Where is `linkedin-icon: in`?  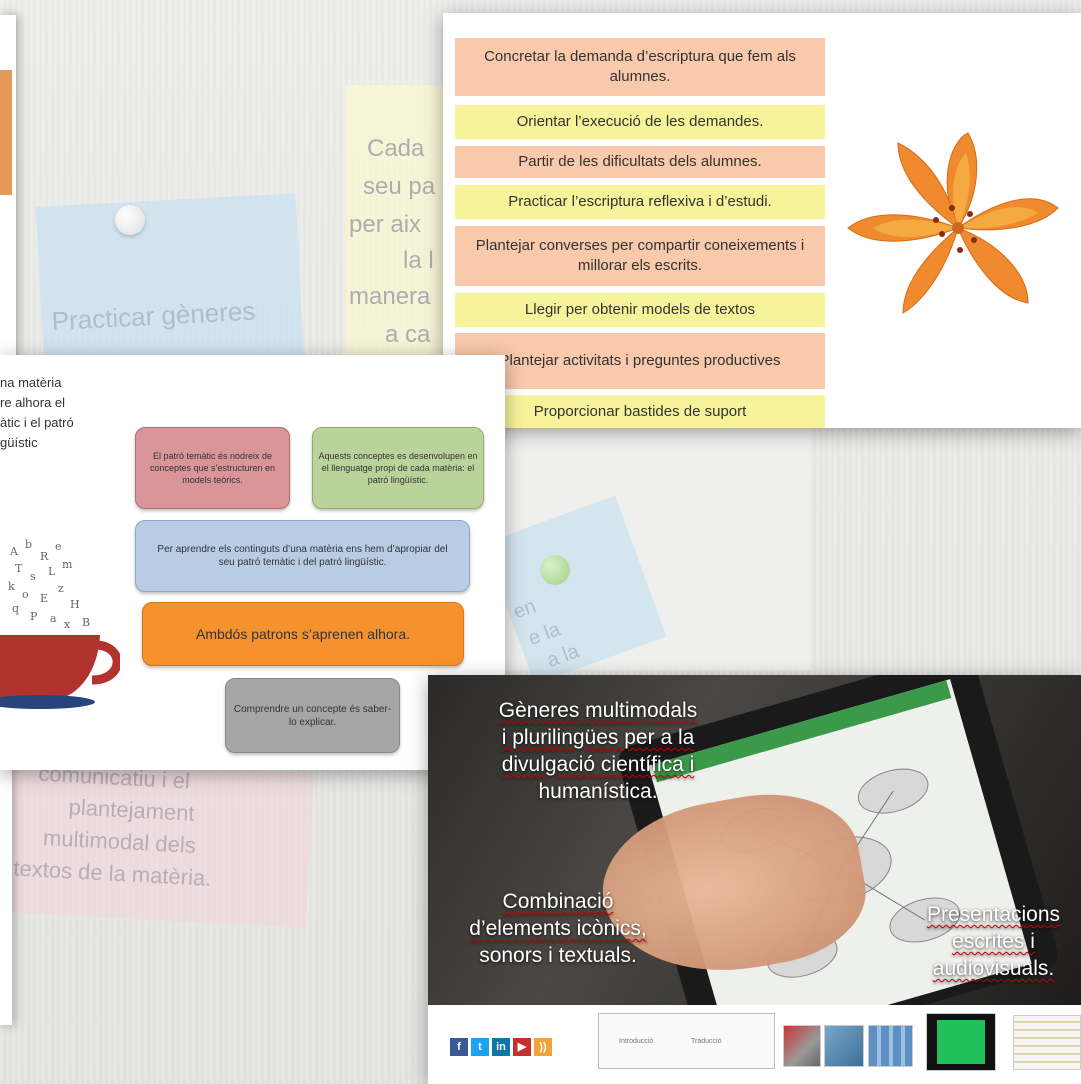 linkedin-icon: in is located at coordinates (501, 1047).